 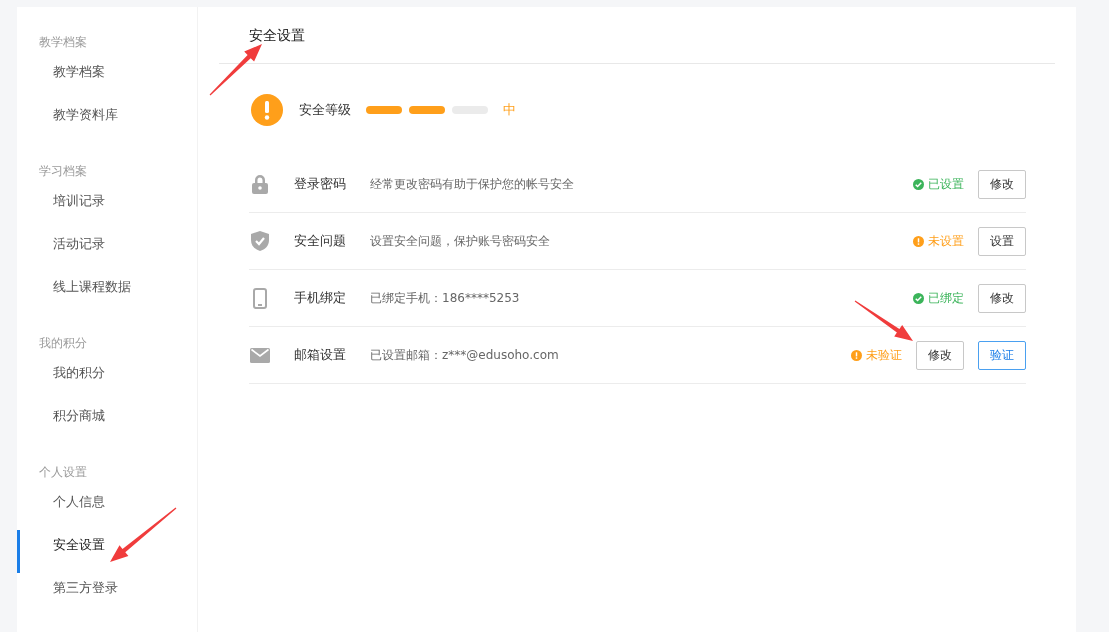 I want to click on level-reading: 中, so click(x=509, y=110).